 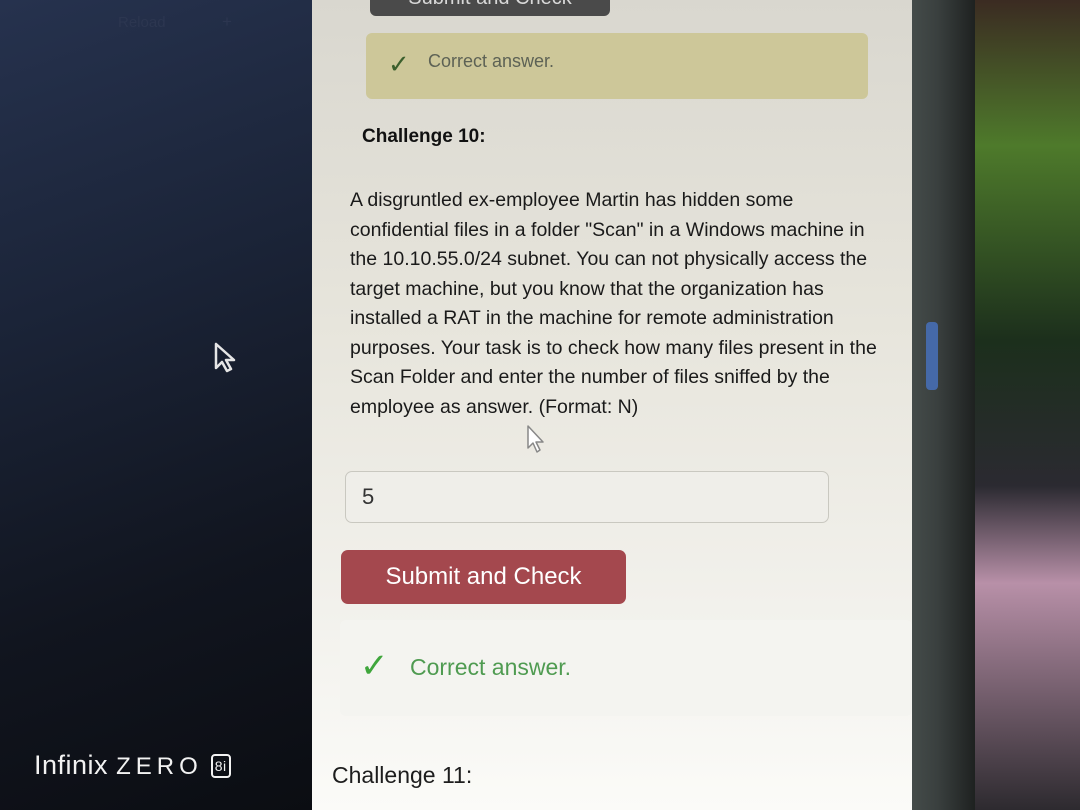 I want to click on background-right, so click(x=1020, y=405).